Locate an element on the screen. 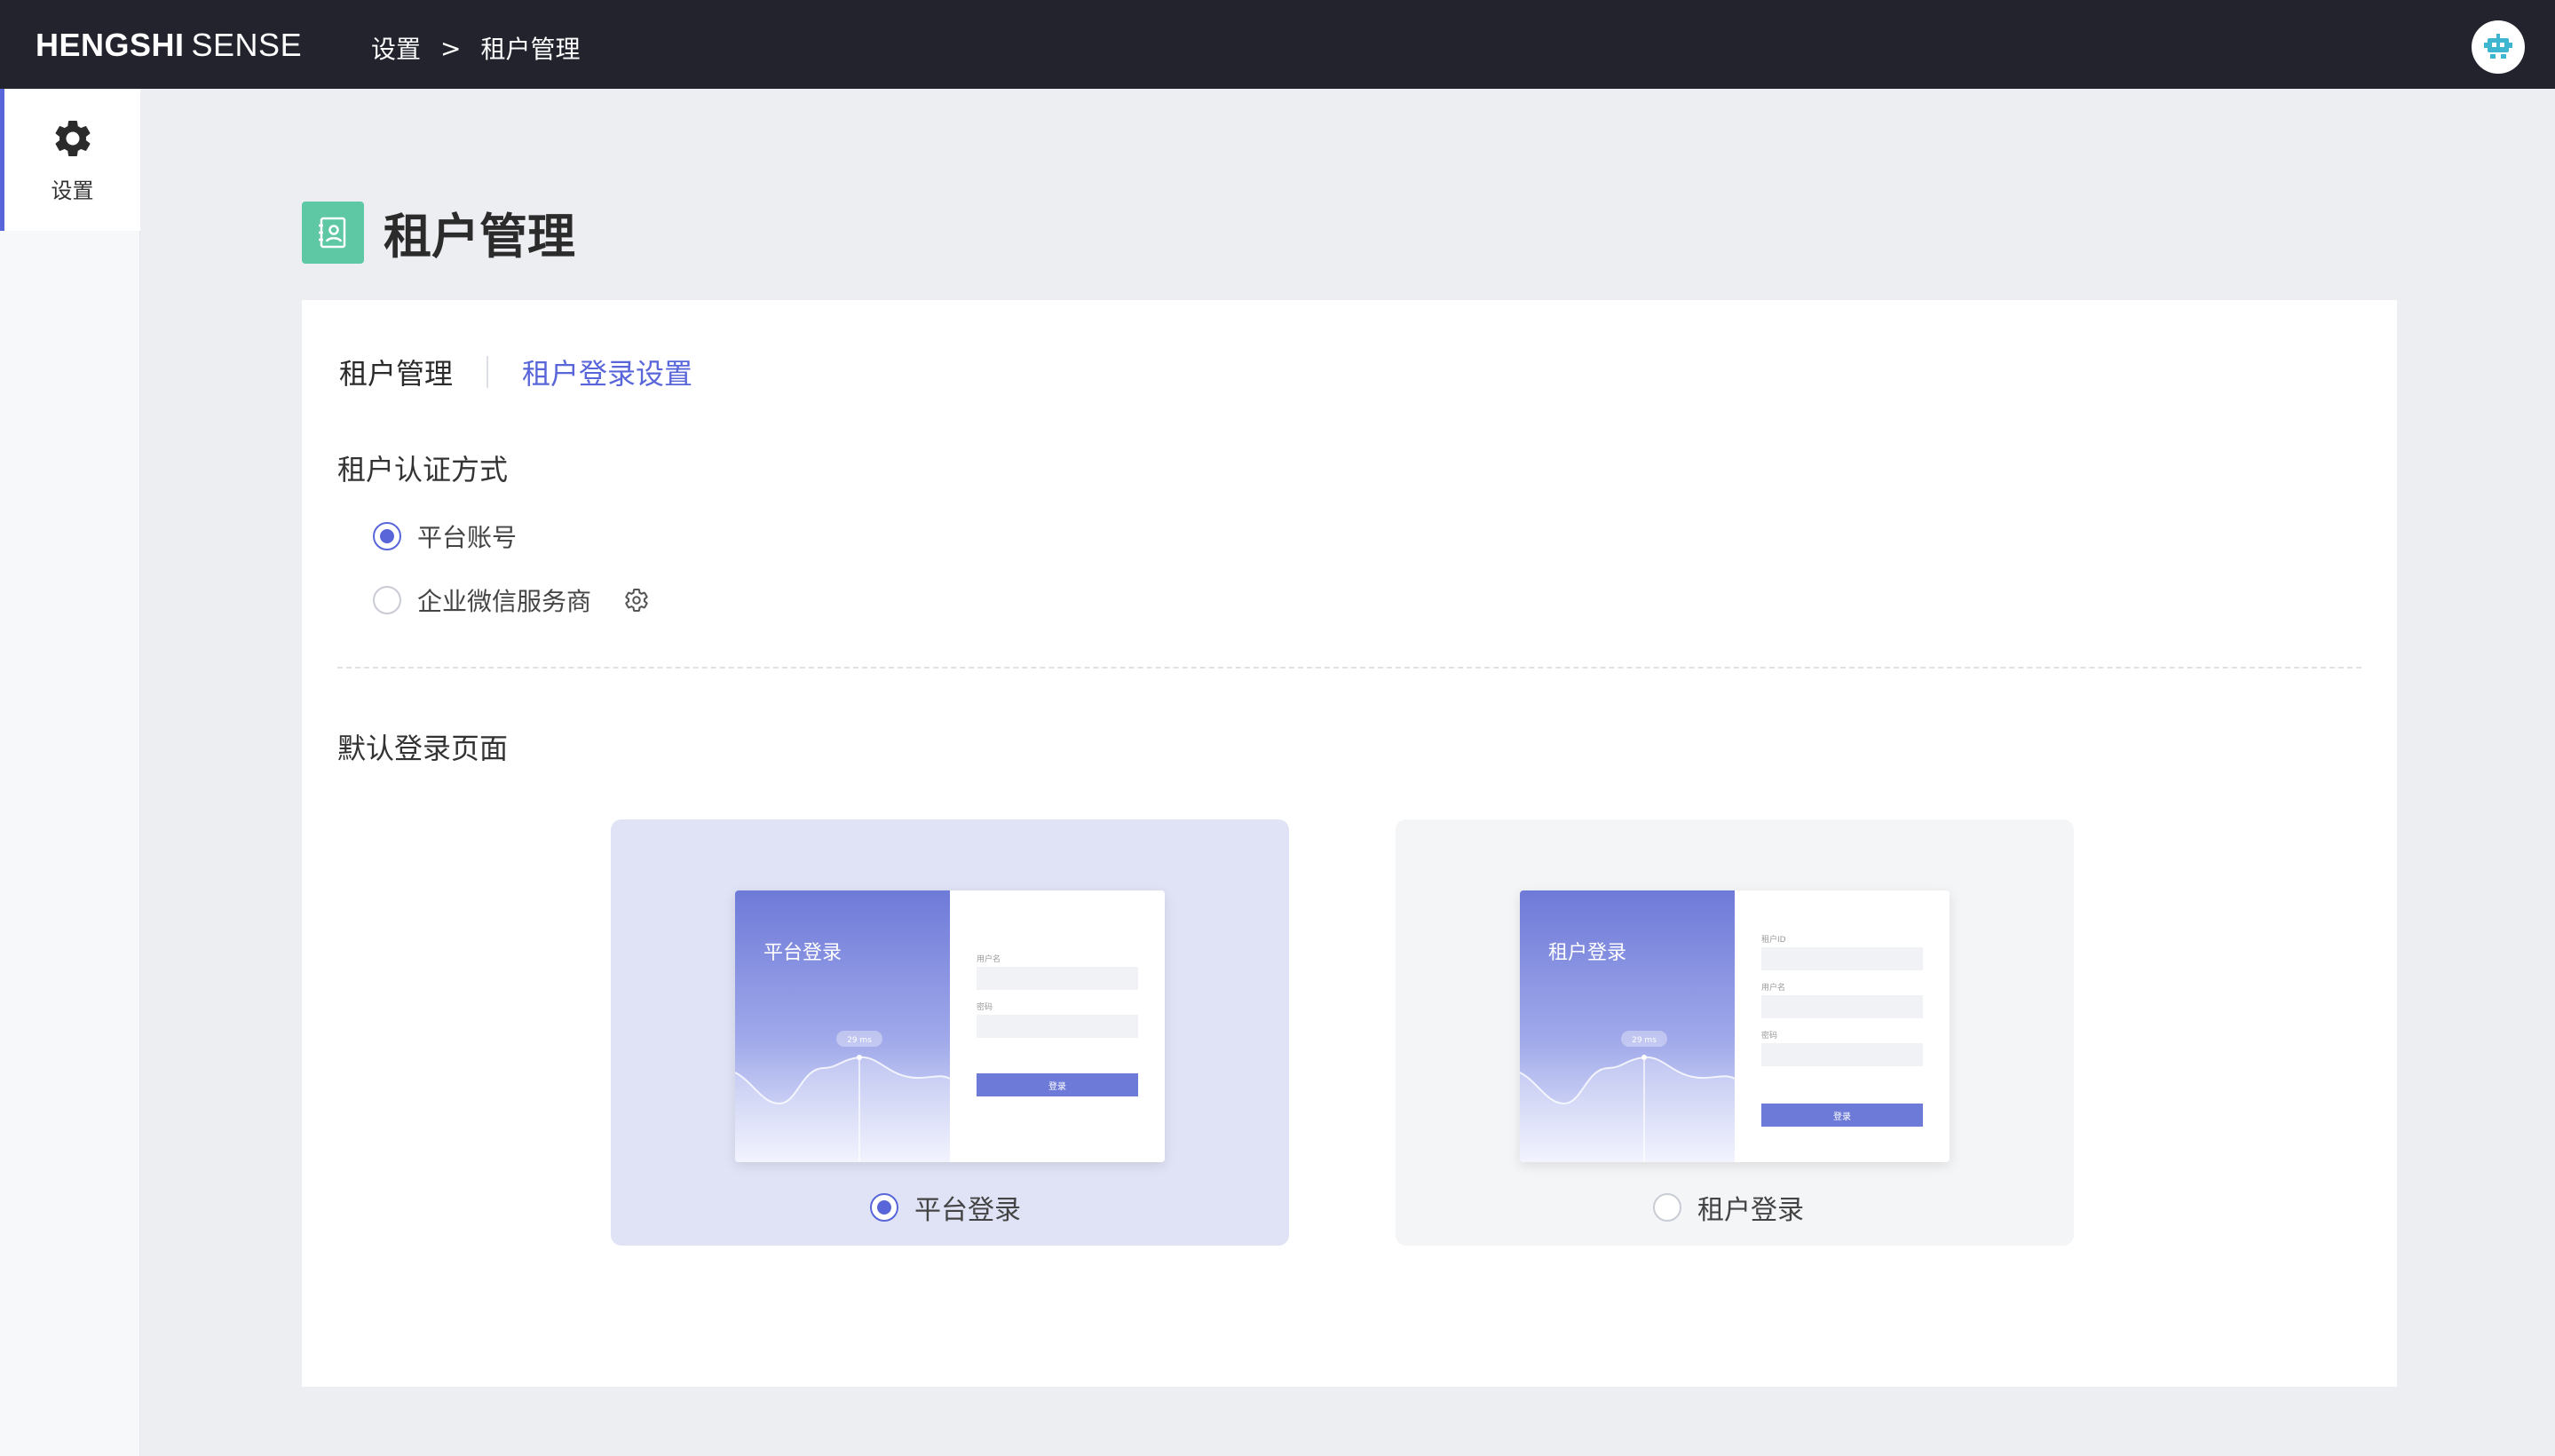 This screenshot has height=1456, width=2555. login-preview-banner: 平台登录 29 ms is located at coordinates (842, 1026).